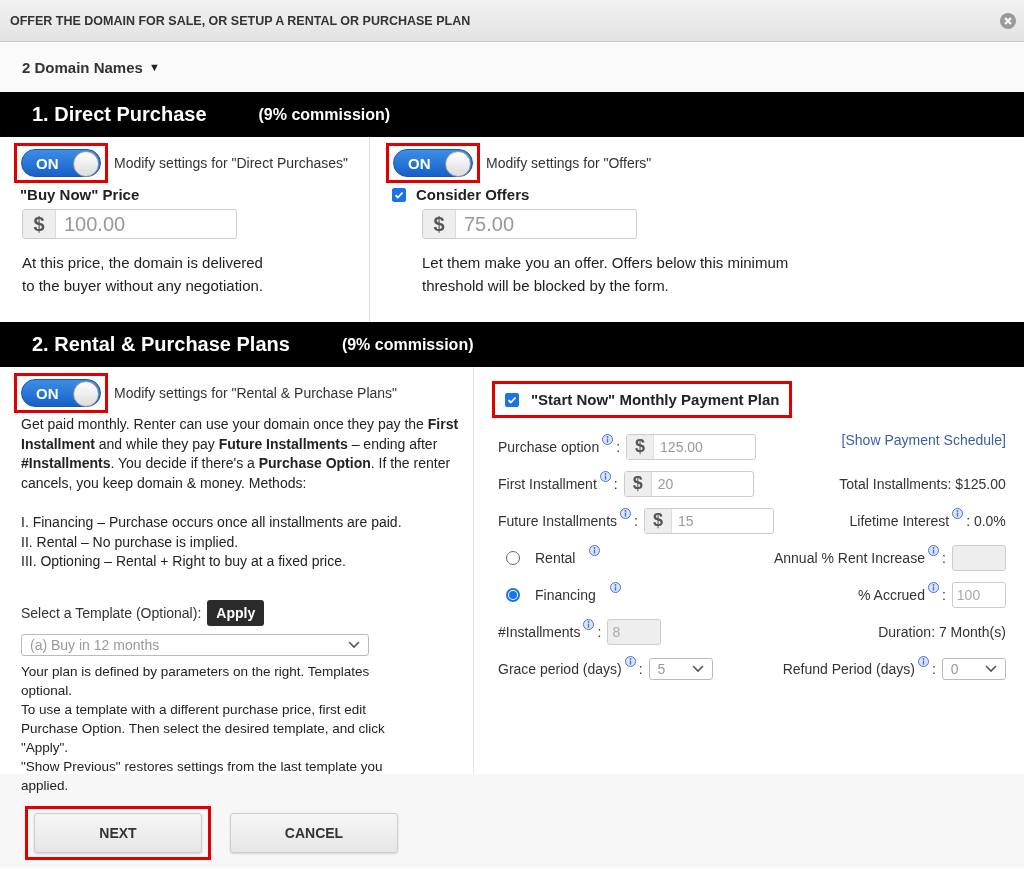 The width and height of the screenshot is (1024, 869). What do you see at coordinates (547, 483) in the screenshot?
I see `field-label: First Installment` at bounding box center [547, 483].